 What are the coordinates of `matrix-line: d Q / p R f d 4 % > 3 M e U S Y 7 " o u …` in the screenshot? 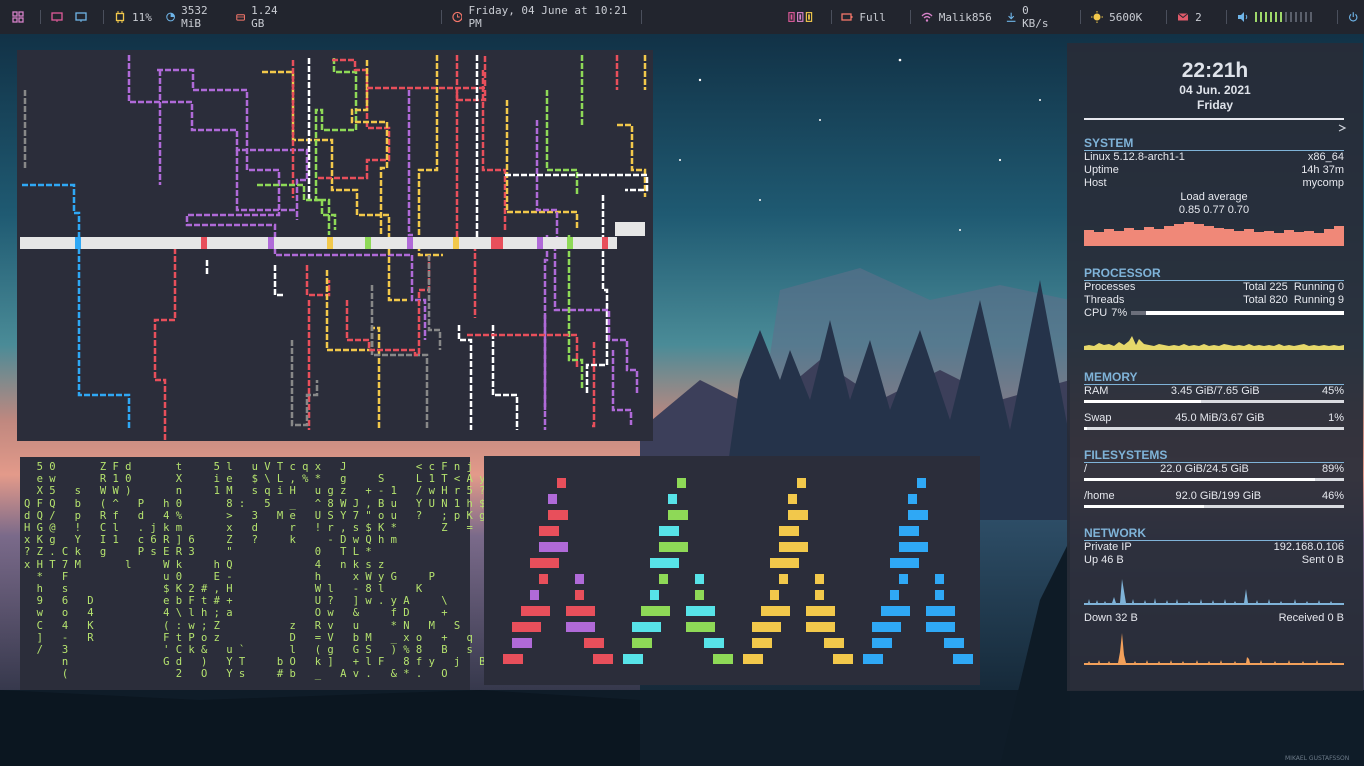 It's located at (255, 515).